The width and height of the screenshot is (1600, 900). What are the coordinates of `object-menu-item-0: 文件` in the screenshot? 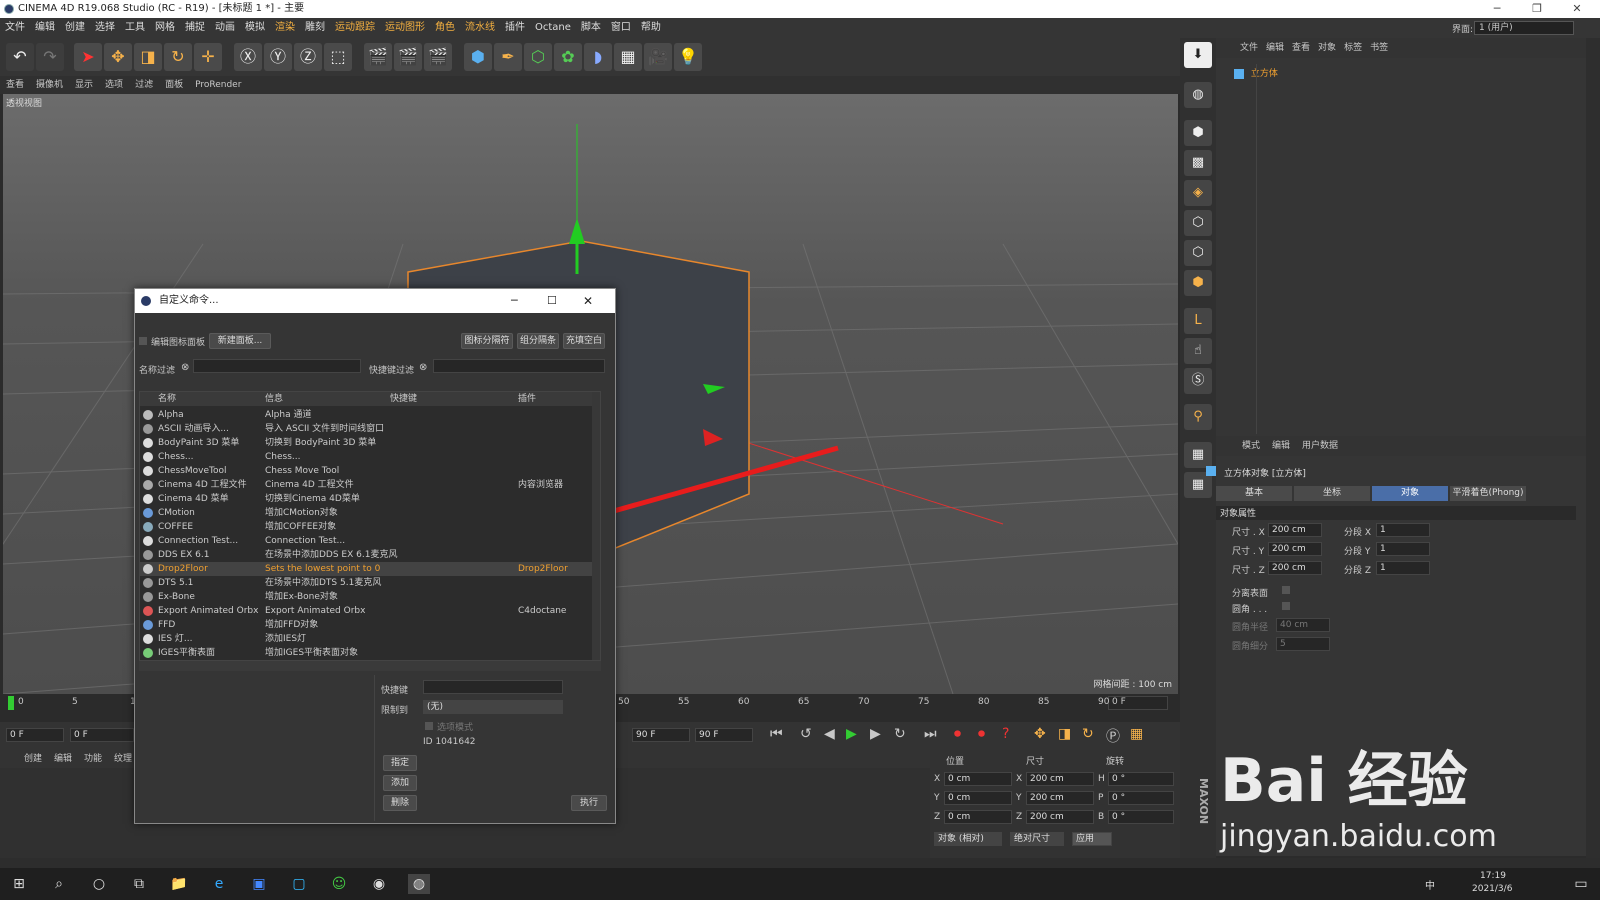 It's located at (1249, 48).